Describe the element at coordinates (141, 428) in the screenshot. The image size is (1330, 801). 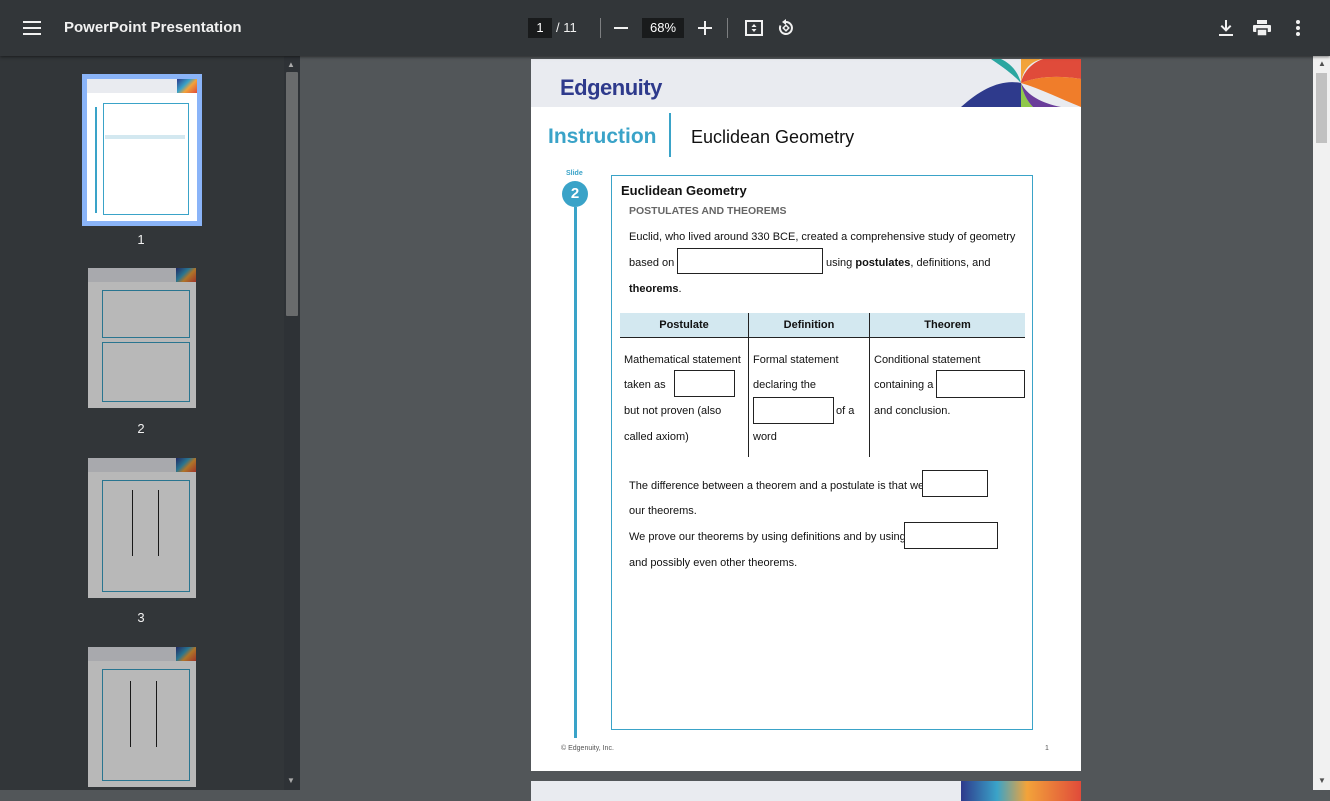
I see `thumbnail-label-2: 2` at that location.